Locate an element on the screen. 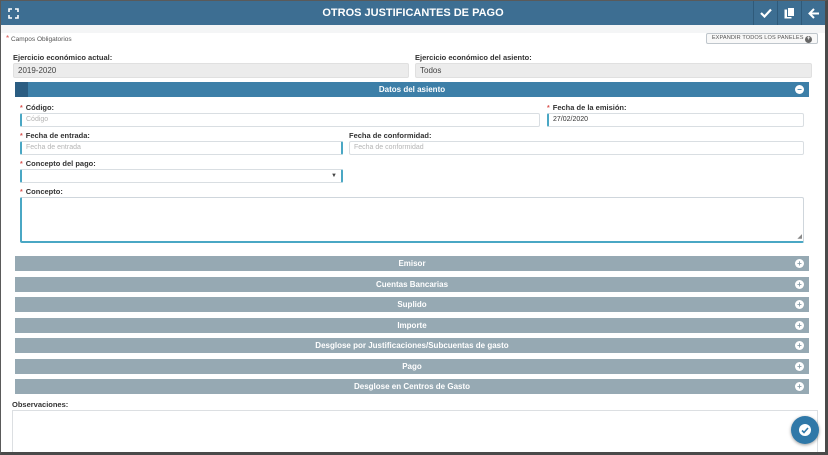 The image size is (828, 455). concepto-pago-label: * Concepto del pago: is located at coordinates (58, 163).